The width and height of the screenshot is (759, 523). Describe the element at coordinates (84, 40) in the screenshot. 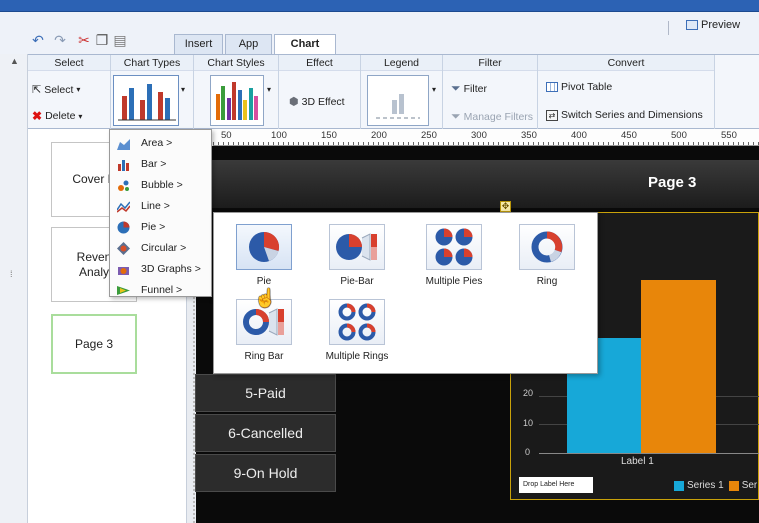

I see `cut-icon: ✂` at that location.